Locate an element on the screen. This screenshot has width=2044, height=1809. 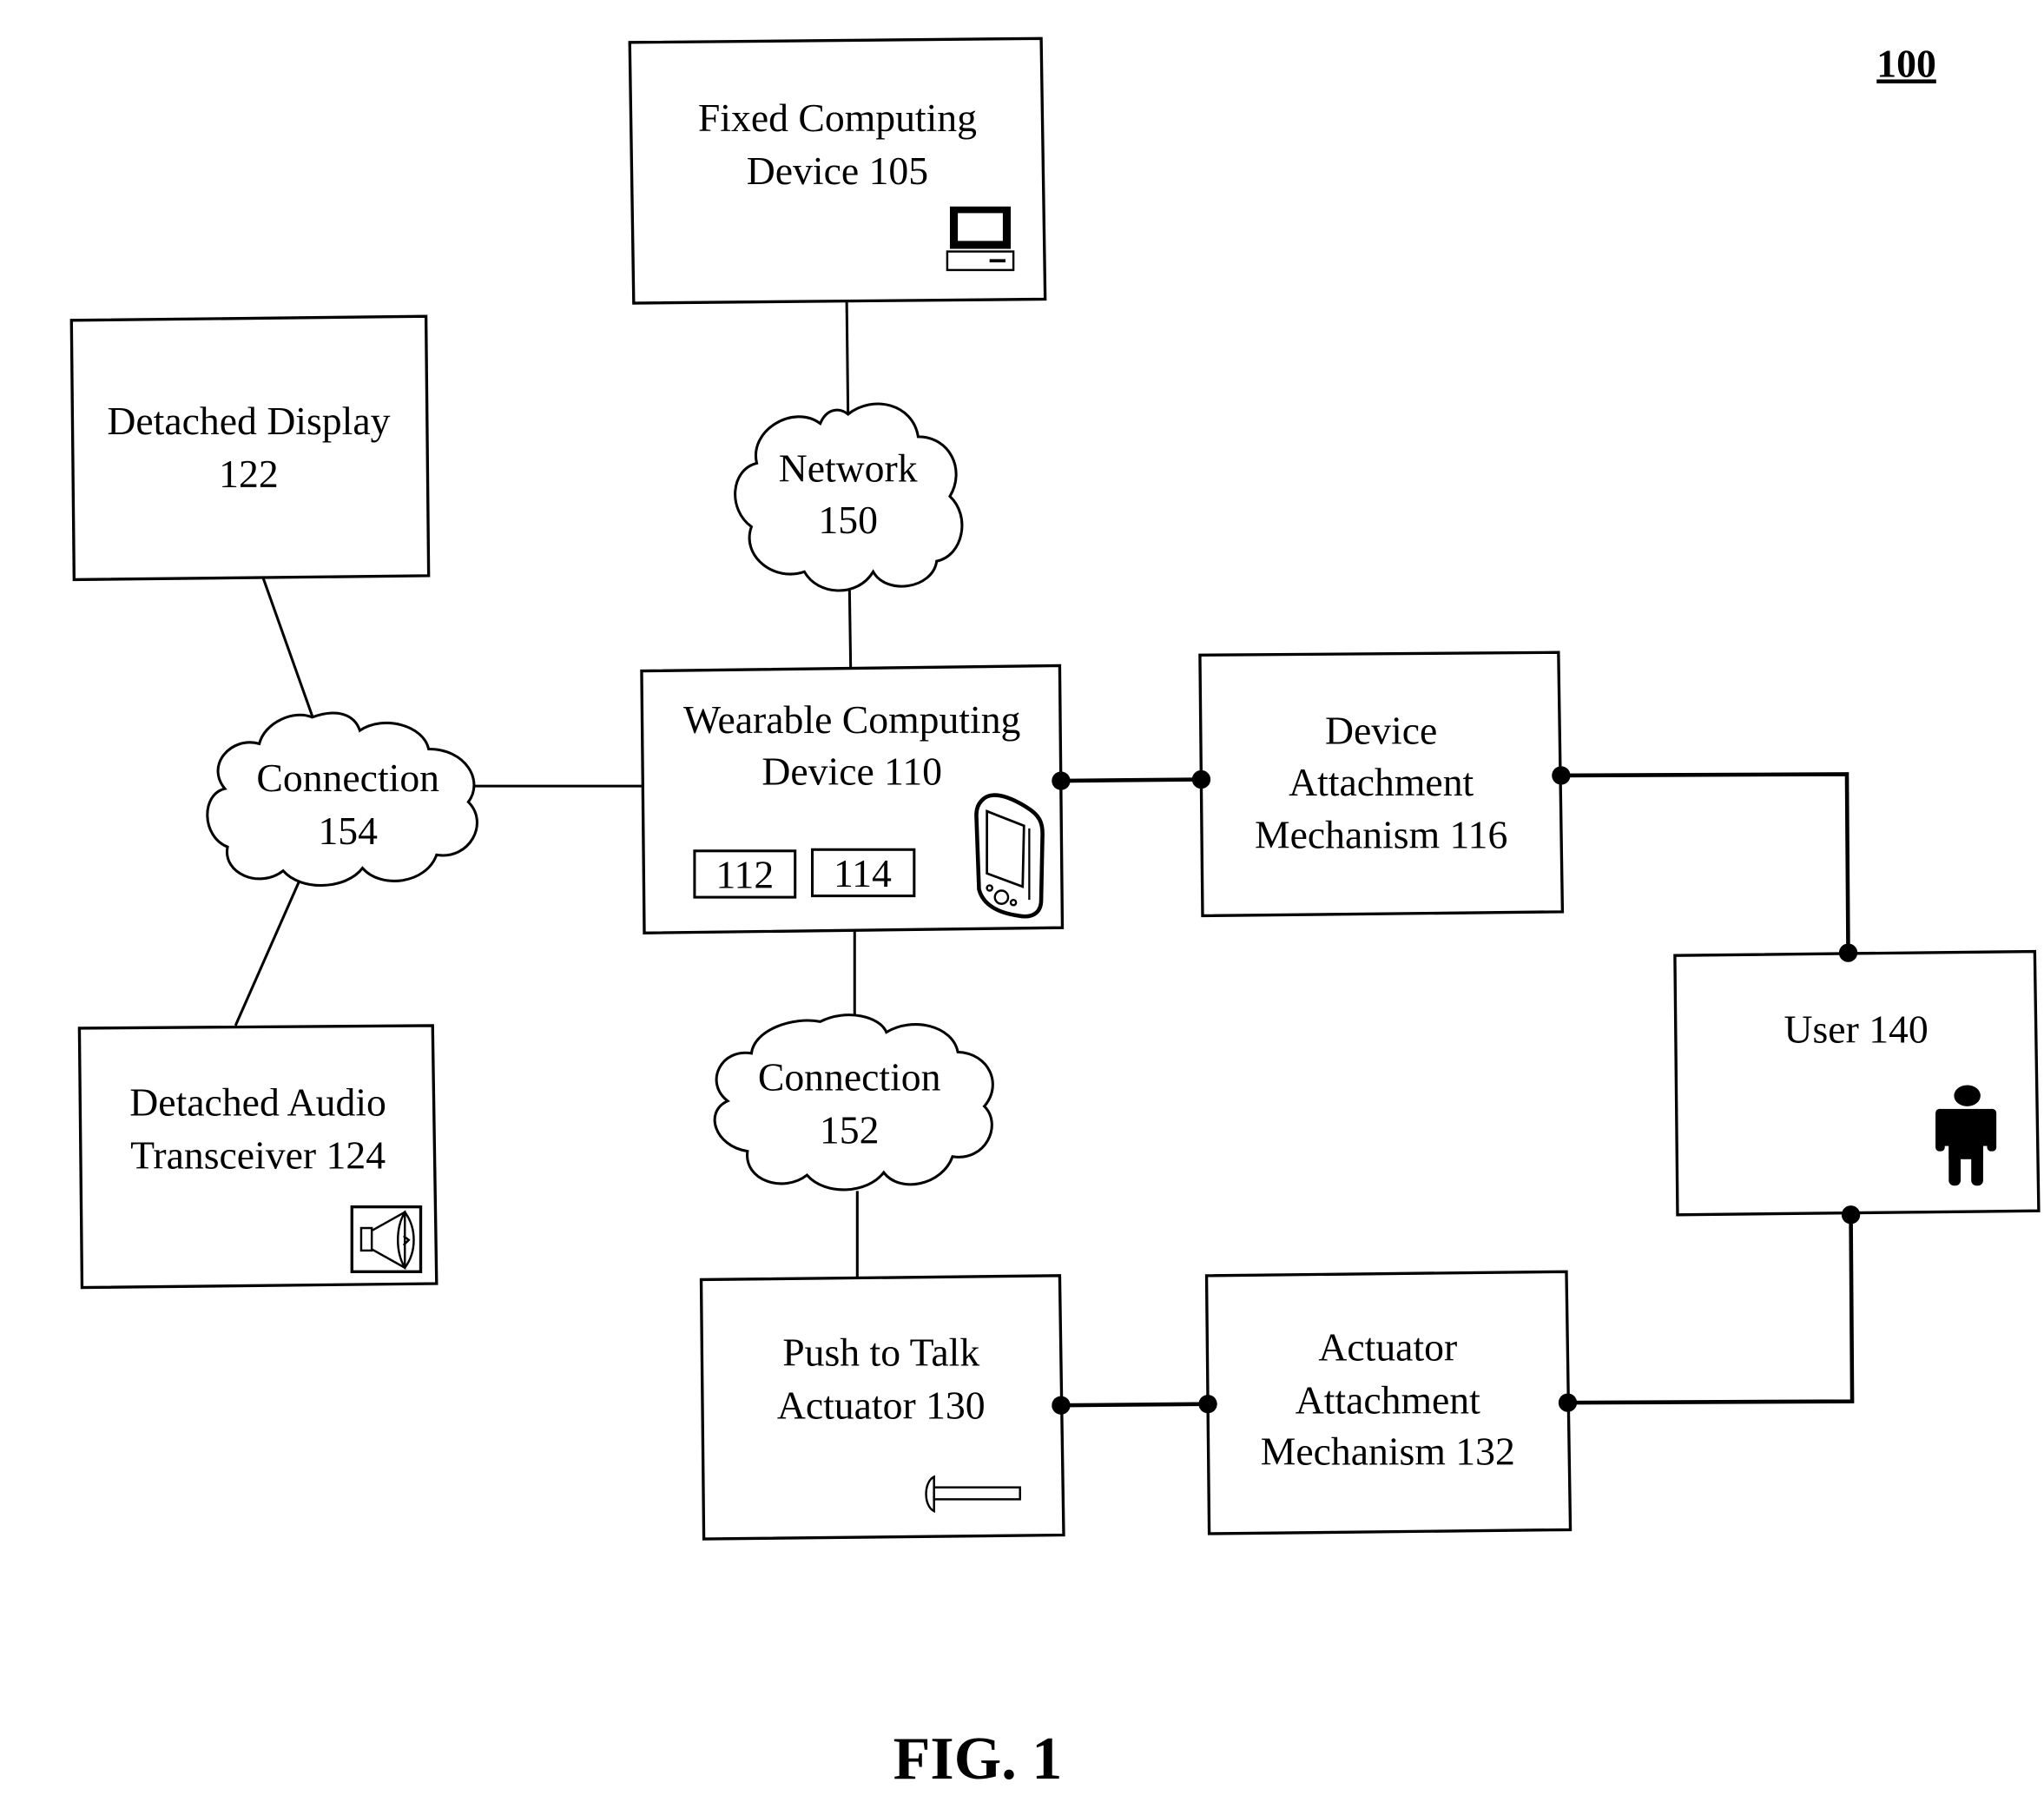
node-detached-display: Detached Display 122 is located at coordinates (250, 448).